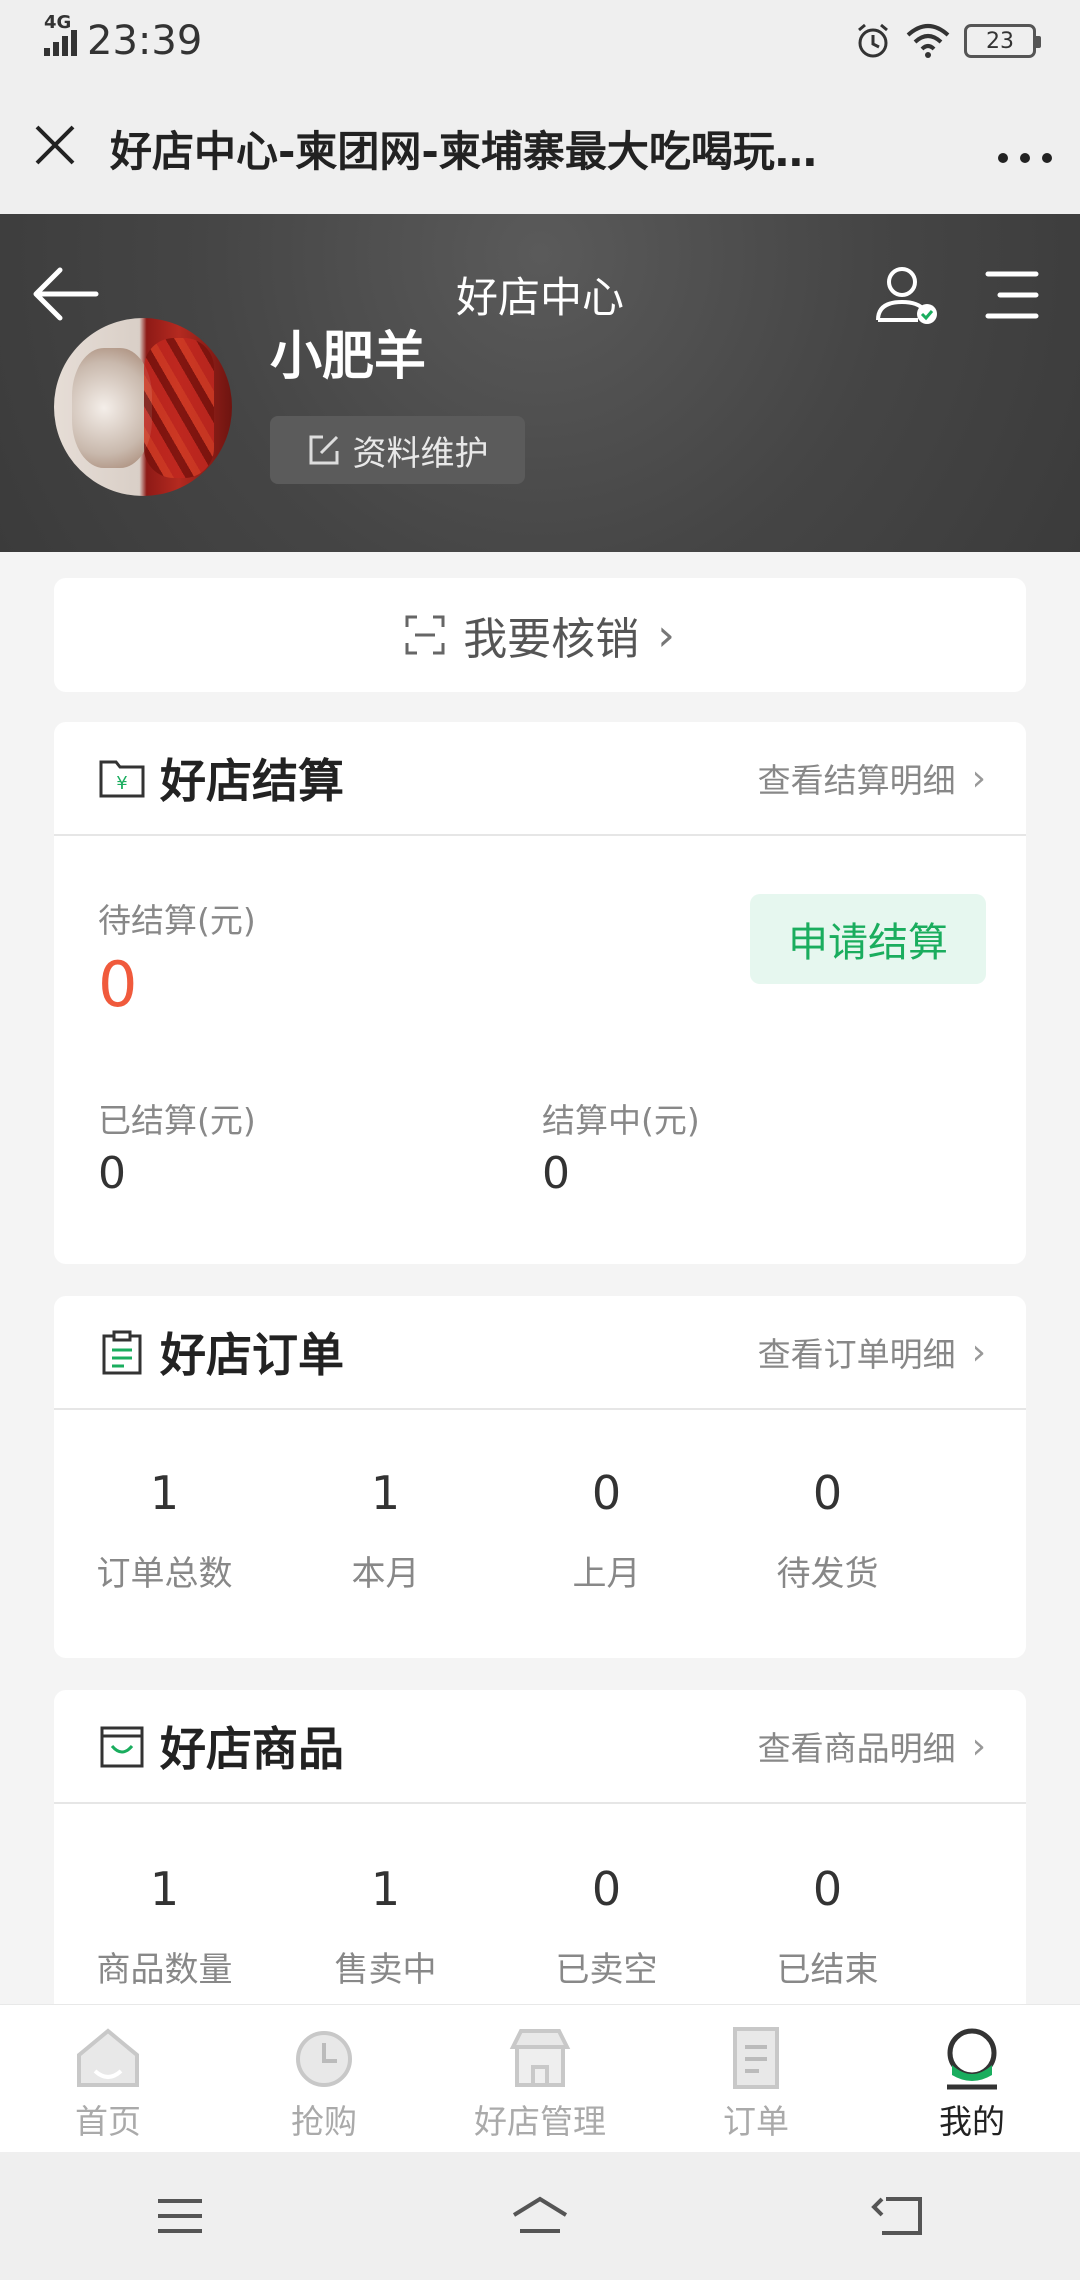  Describe the element at coordinates (180, 2216) in the screenshot. I see `recent-apps-icon` at that location.